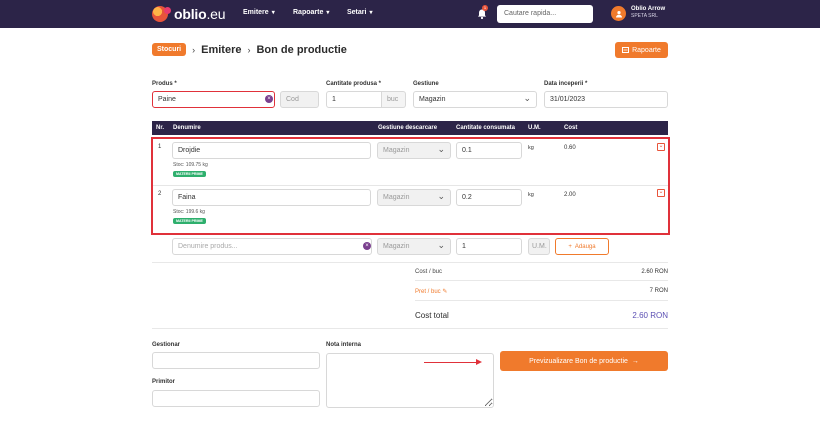  Describe the element at coordinates (444, 292) in the screenshot. I see `pencil-icon: ✎` at that location.